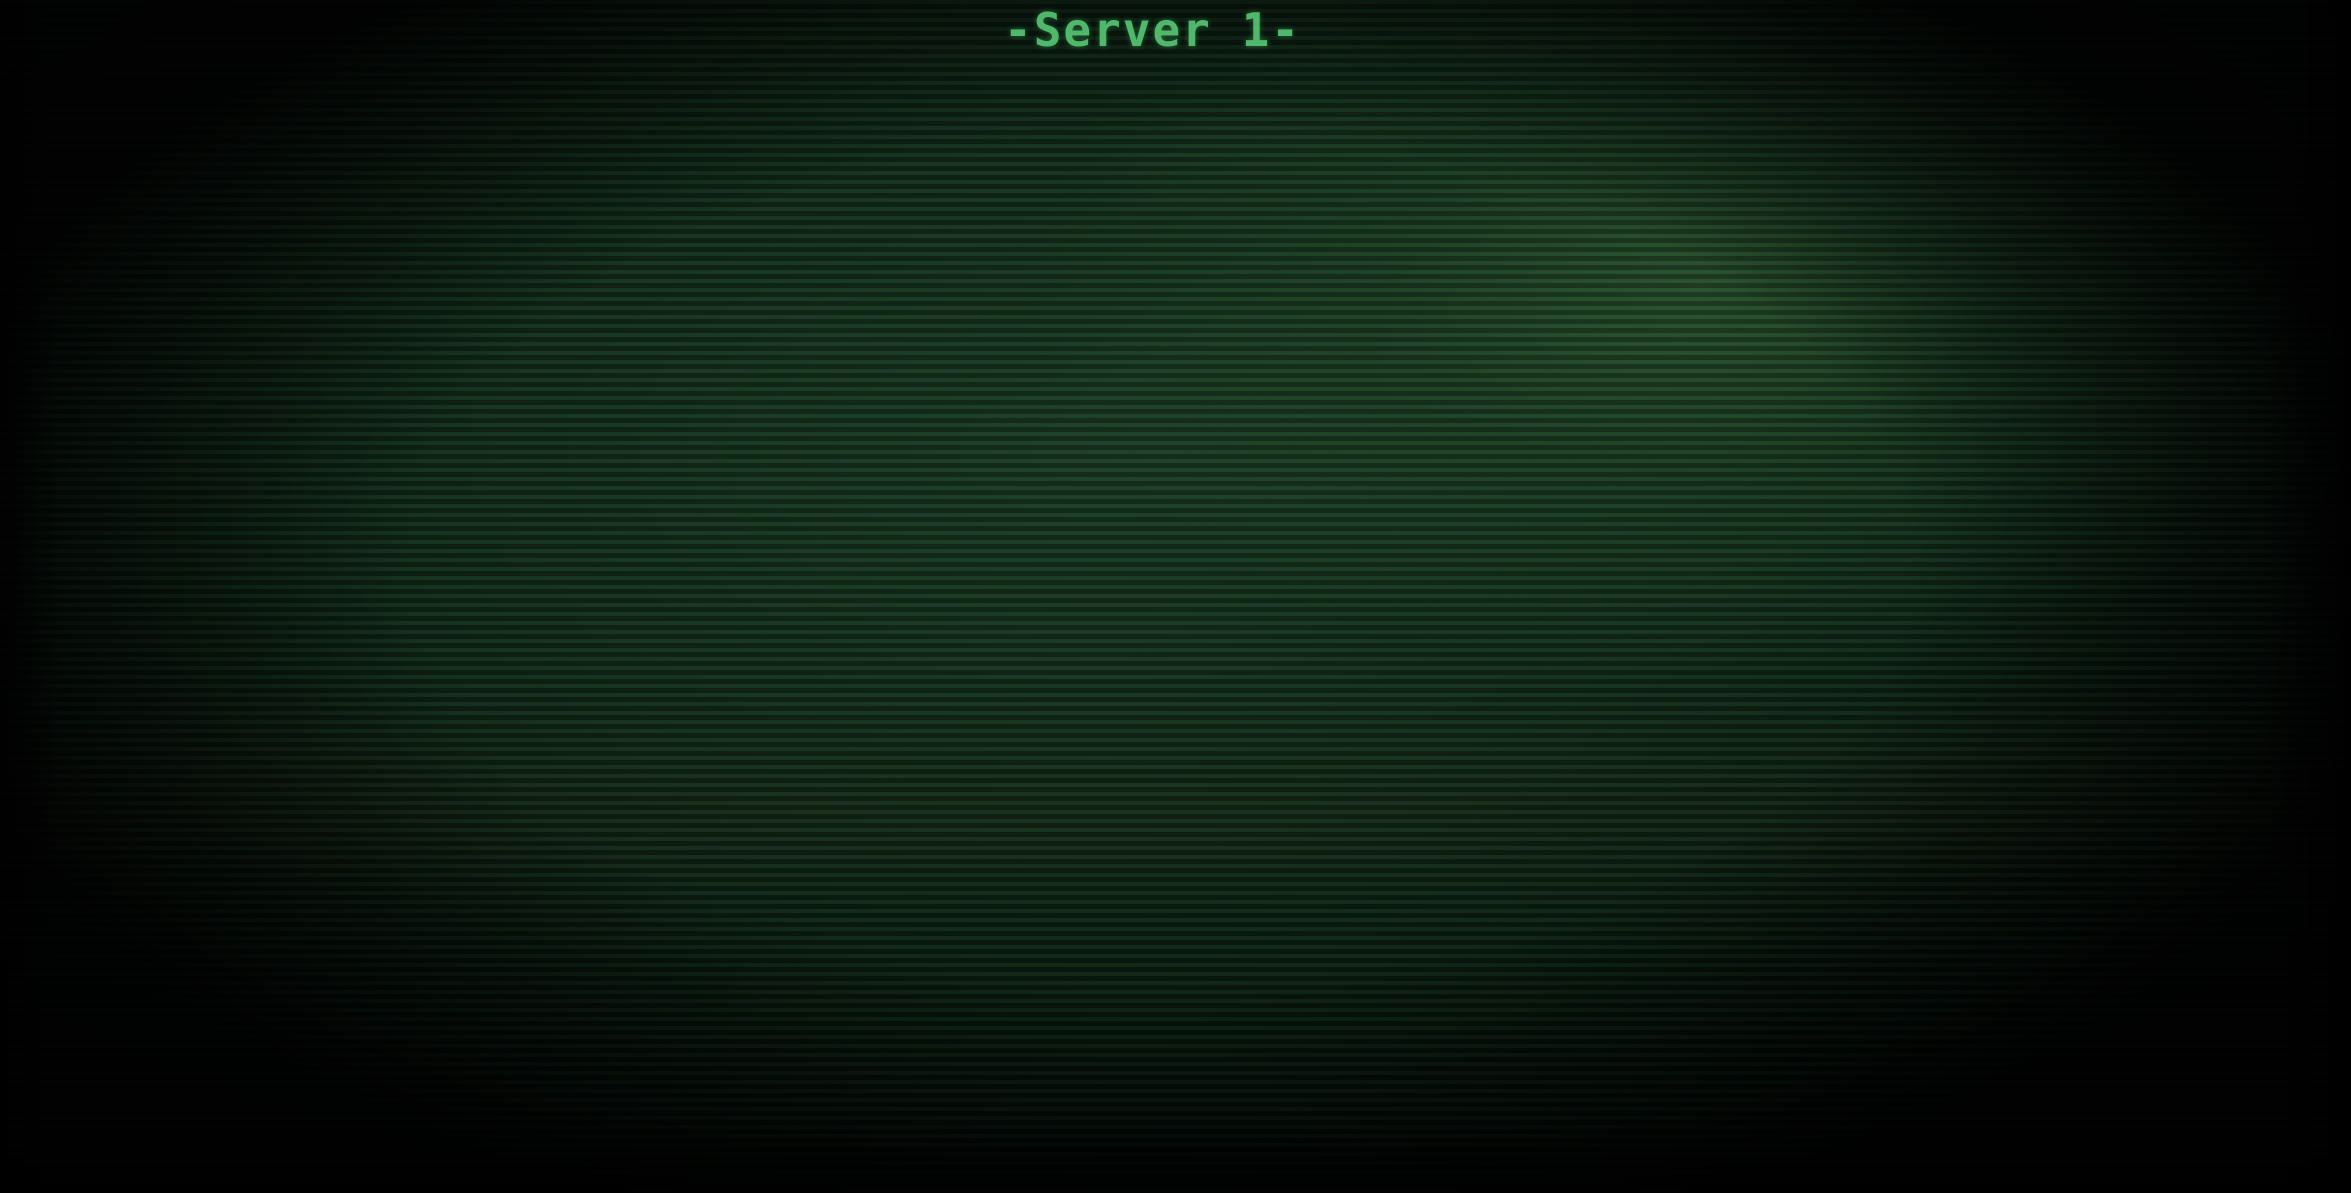 This screenshot has height=1193, width=2351. I want to click on screen-edge-right, so click(2306, 596).